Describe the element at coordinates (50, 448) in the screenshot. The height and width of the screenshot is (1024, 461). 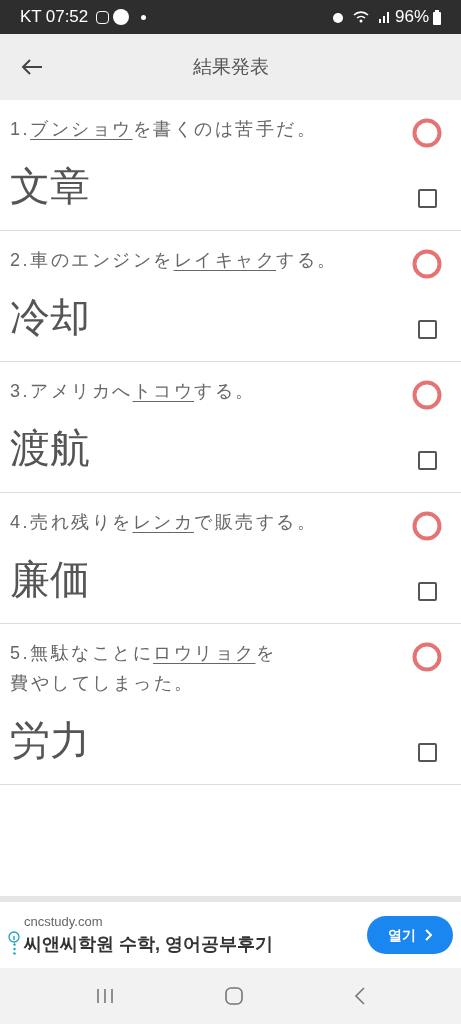
I see `answer-text: 渡航` at that location.